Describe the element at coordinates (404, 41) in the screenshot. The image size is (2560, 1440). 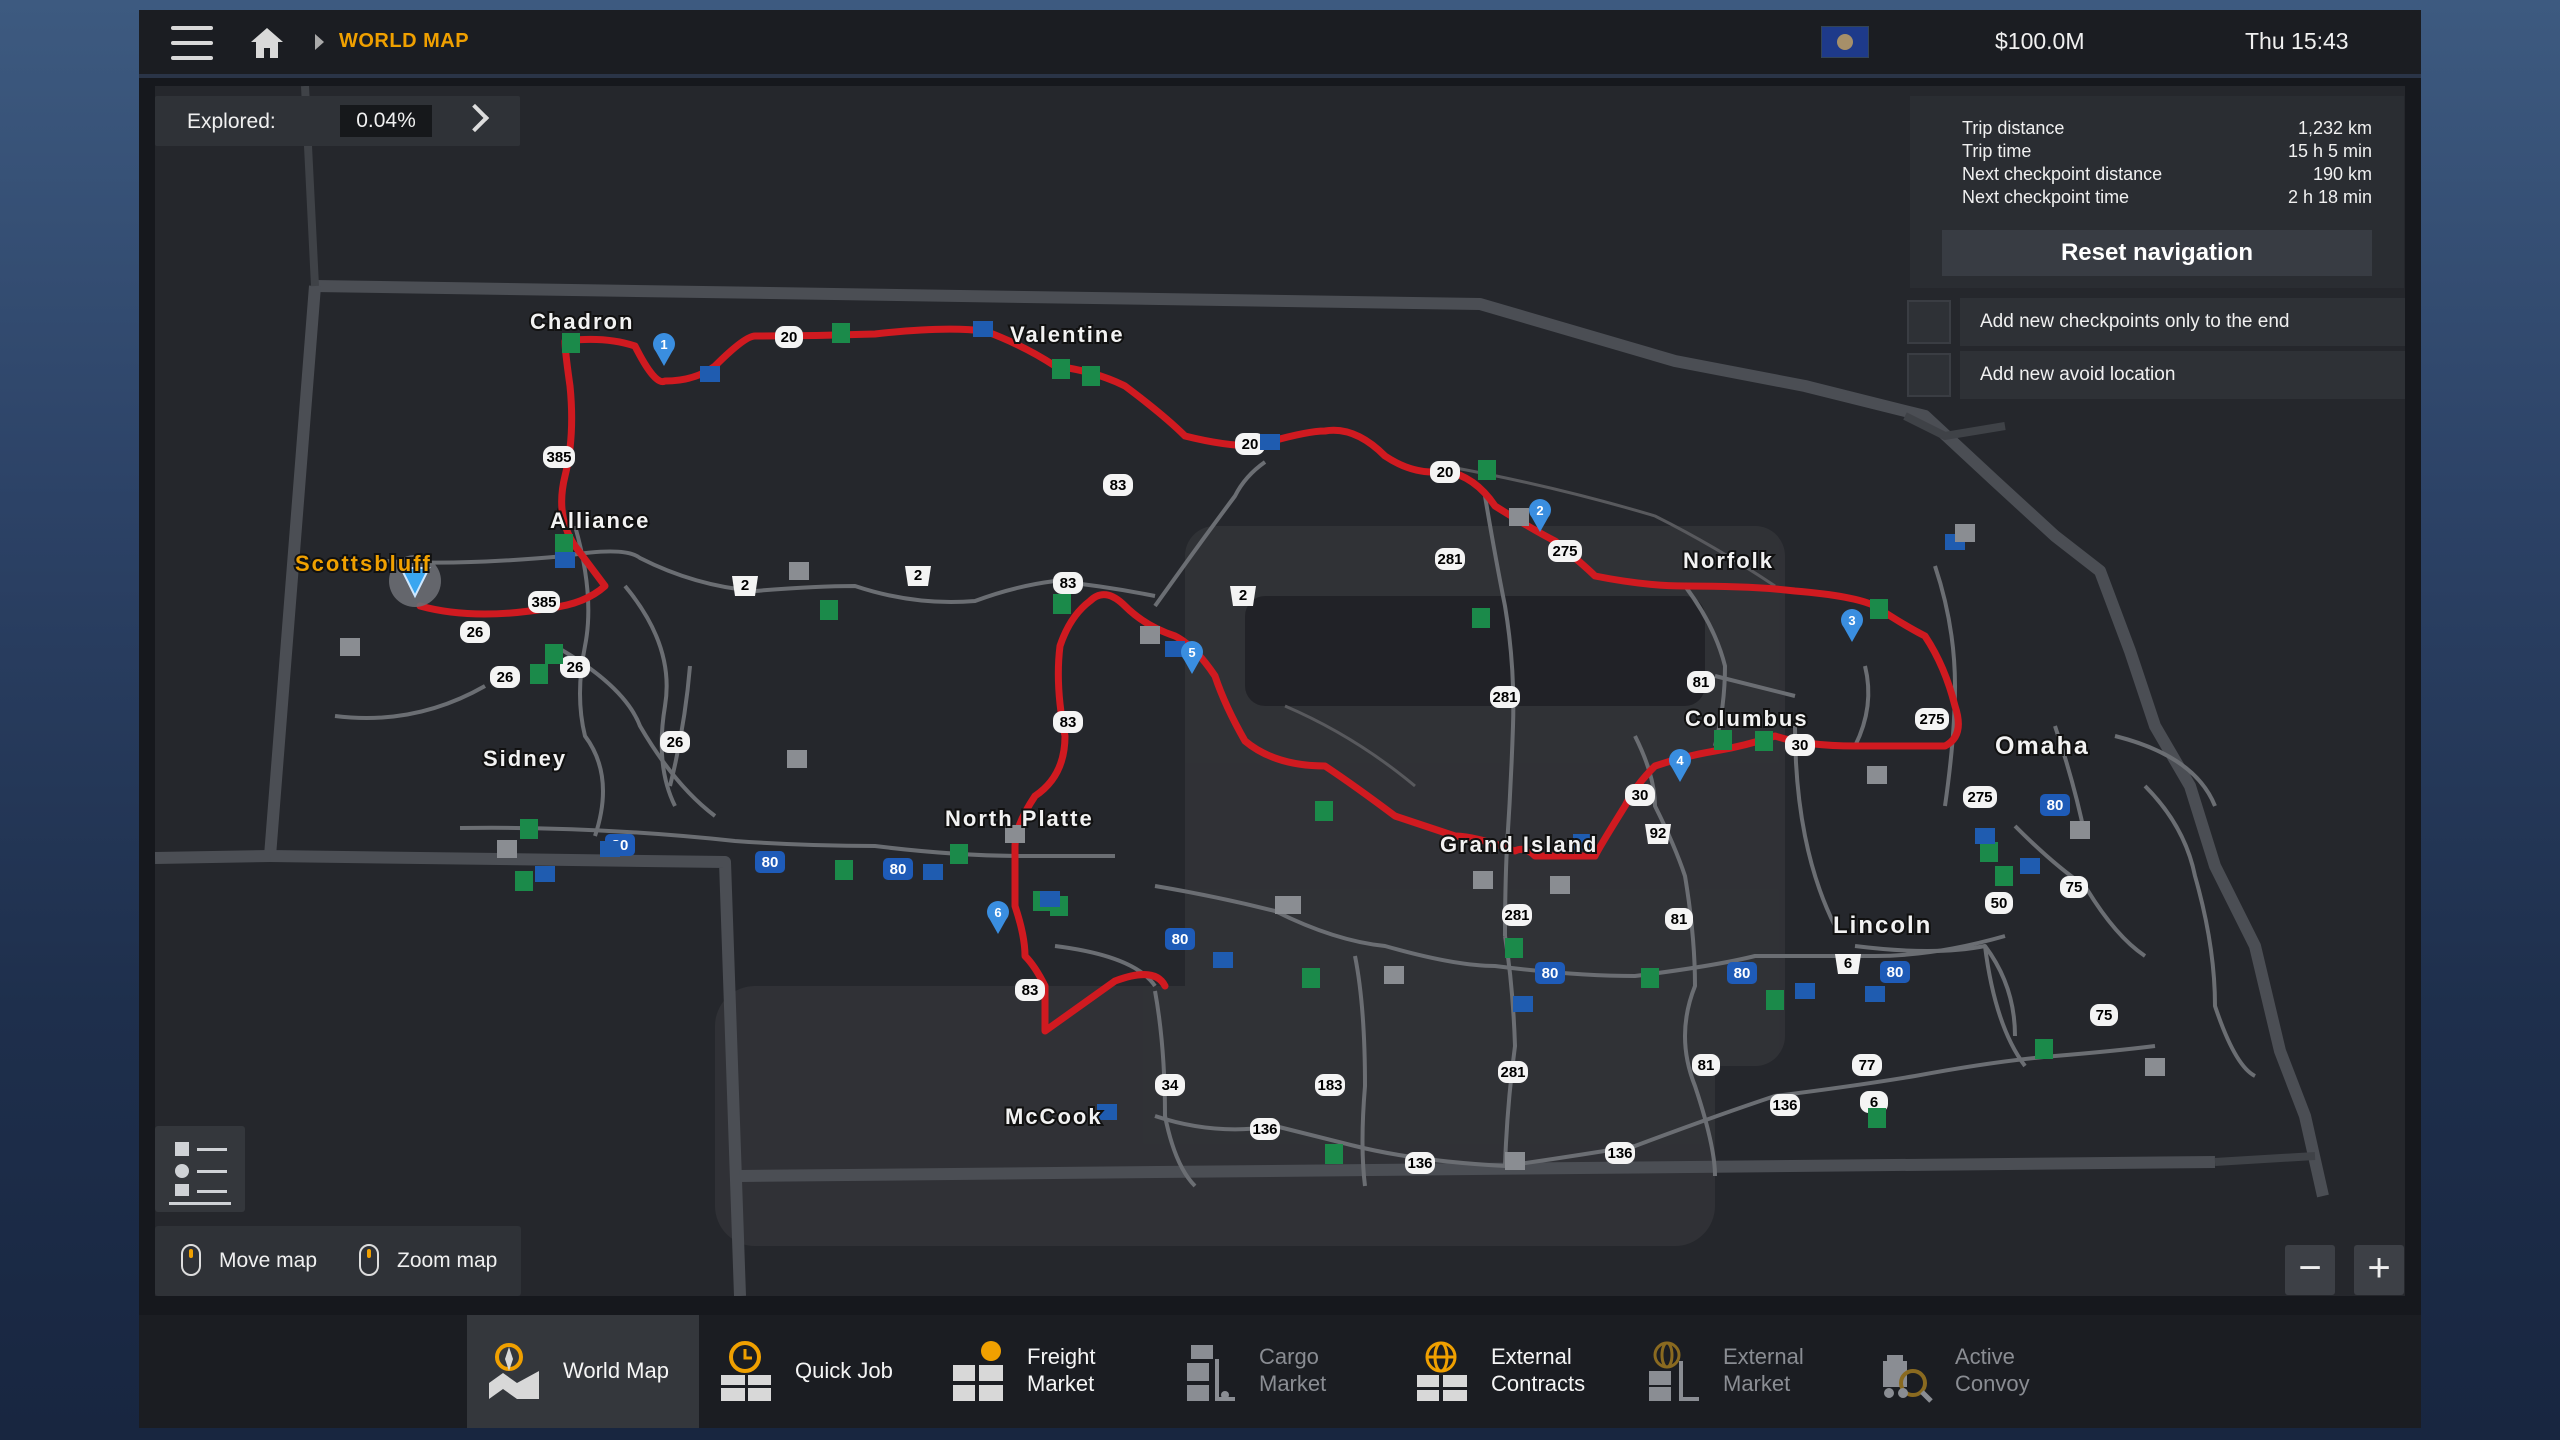
I see `breadcrumb: WORLD MAP` at that location.